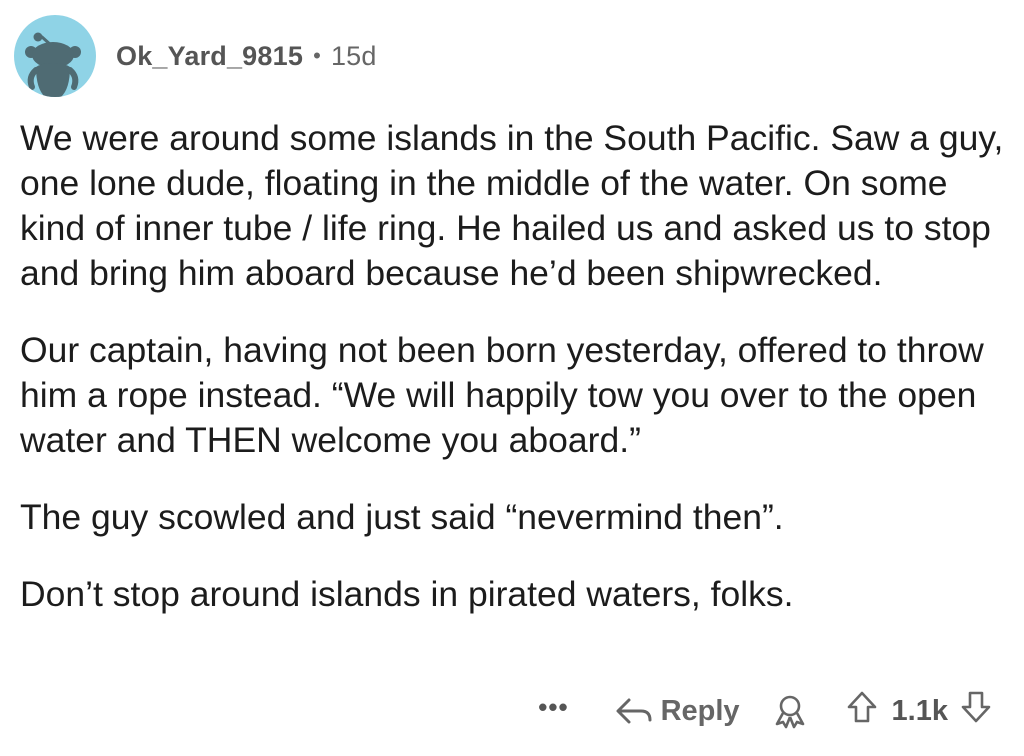 The width and height of the screenshot is (1024, 756). I want to click on more-options-button: •••, so click(553, 711).